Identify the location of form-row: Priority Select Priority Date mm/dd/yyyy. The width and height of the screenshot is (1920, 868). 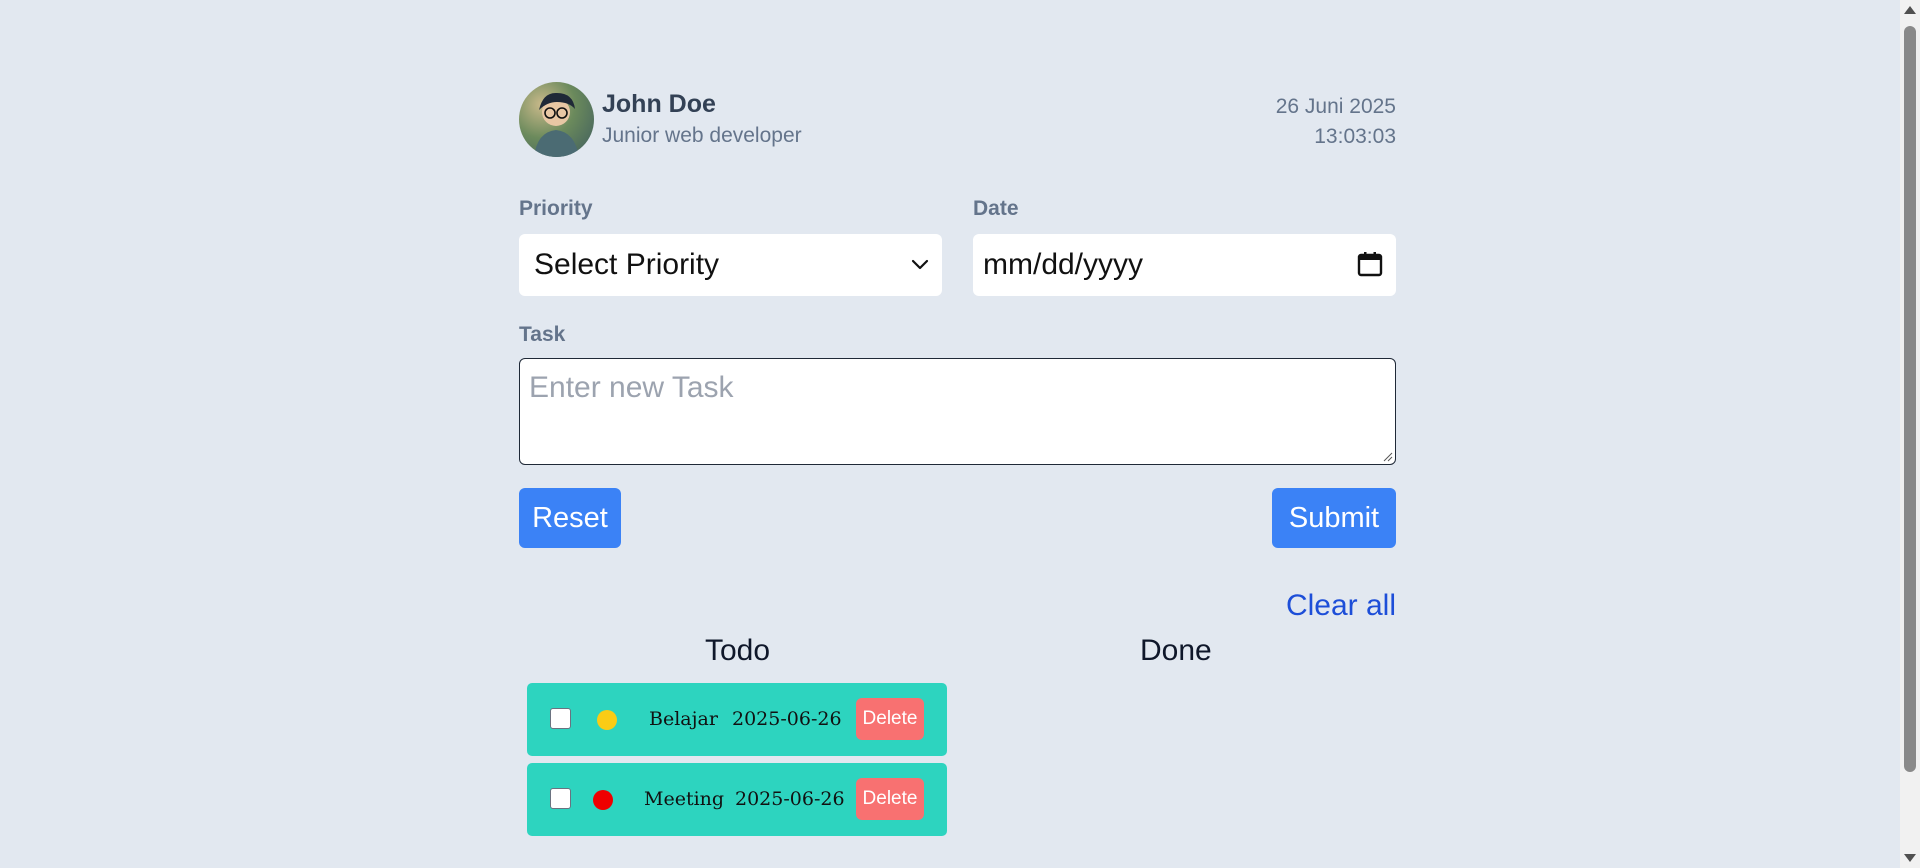
(957, 246).